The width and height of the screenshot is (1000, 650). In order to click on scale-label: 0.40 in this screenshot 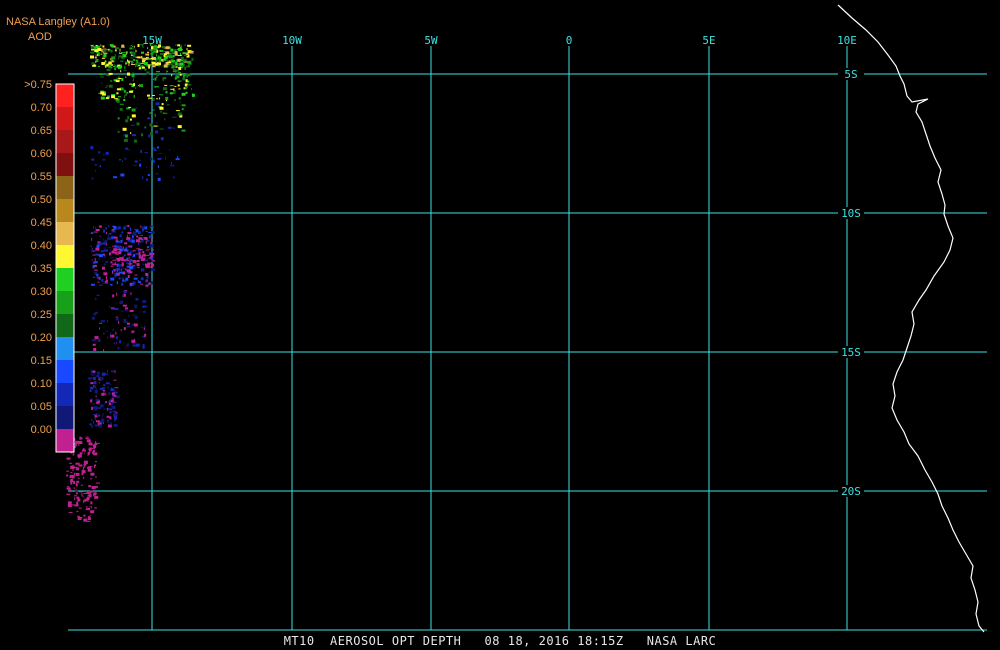, I will do `click(41, 246)`.